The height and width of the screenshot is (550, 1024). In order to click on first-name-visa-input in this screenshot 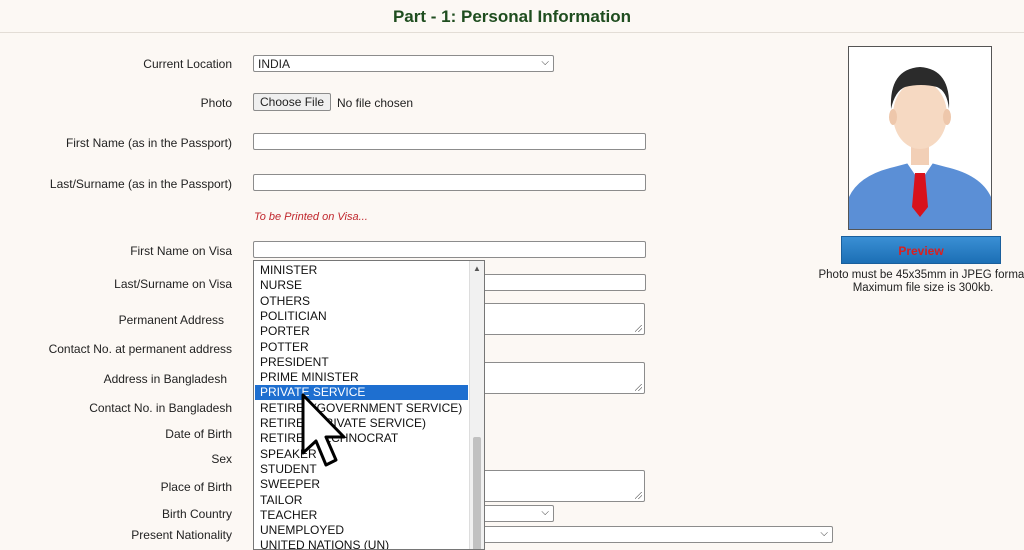, I will do `click(449, 249)`.